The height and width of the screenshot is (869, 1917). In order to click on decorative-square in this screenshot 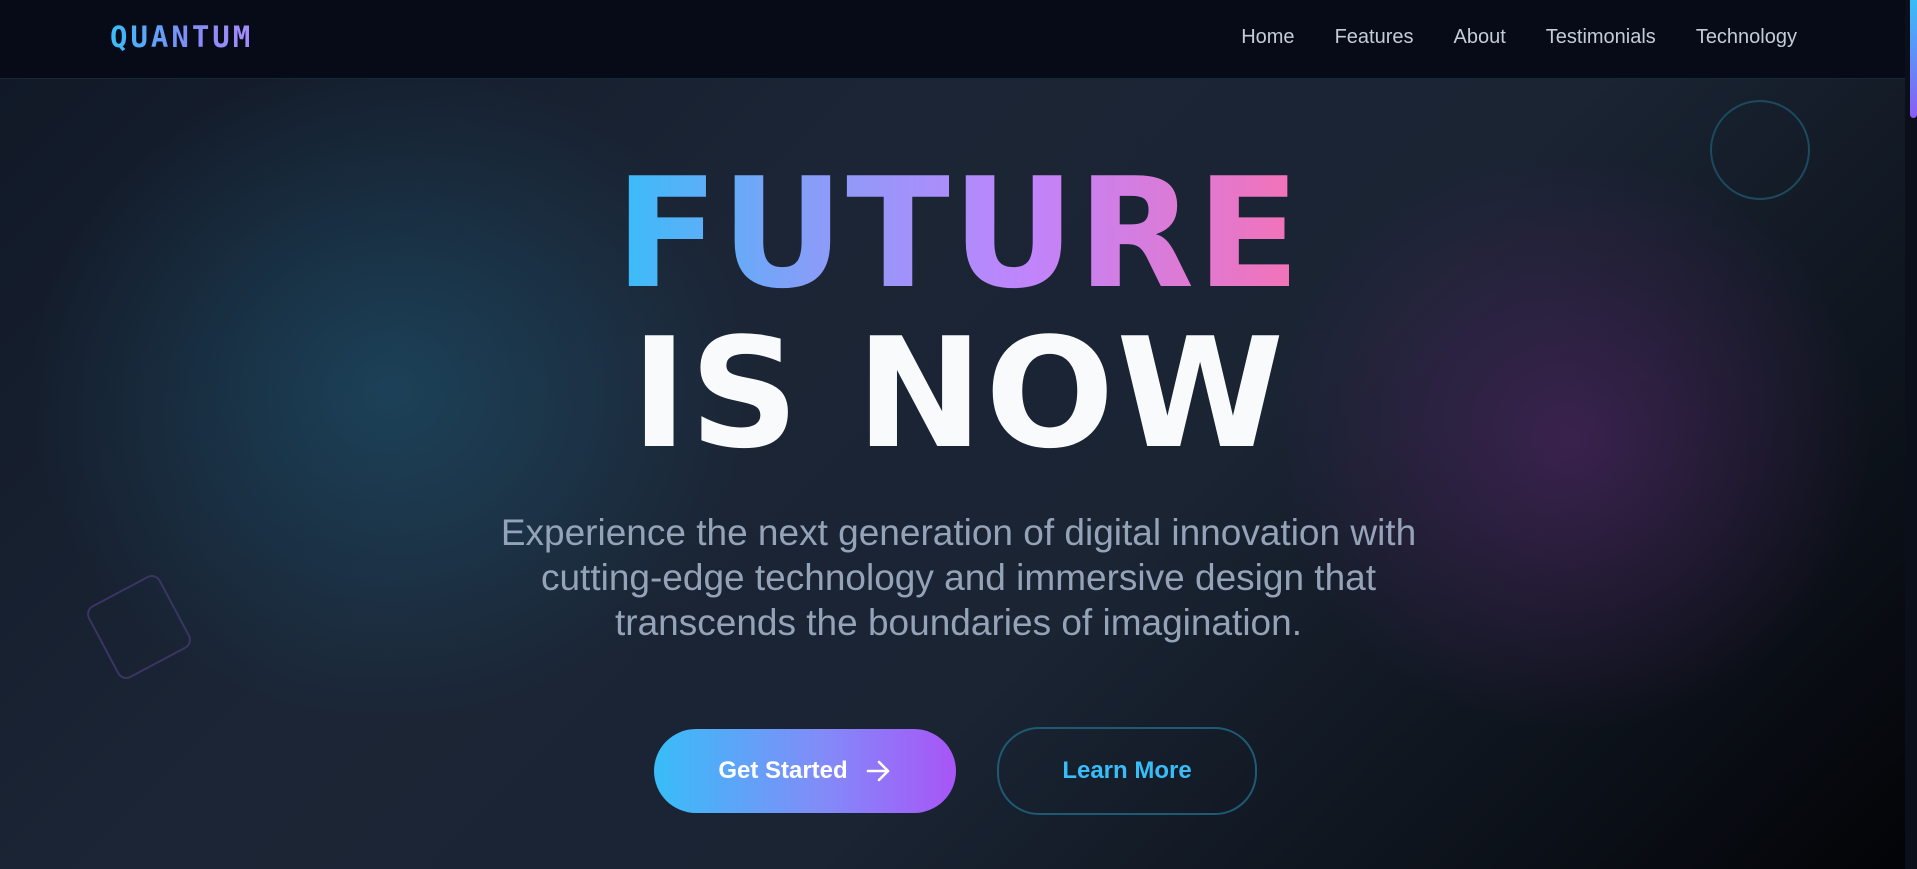, I will do `click(139, 627)`.